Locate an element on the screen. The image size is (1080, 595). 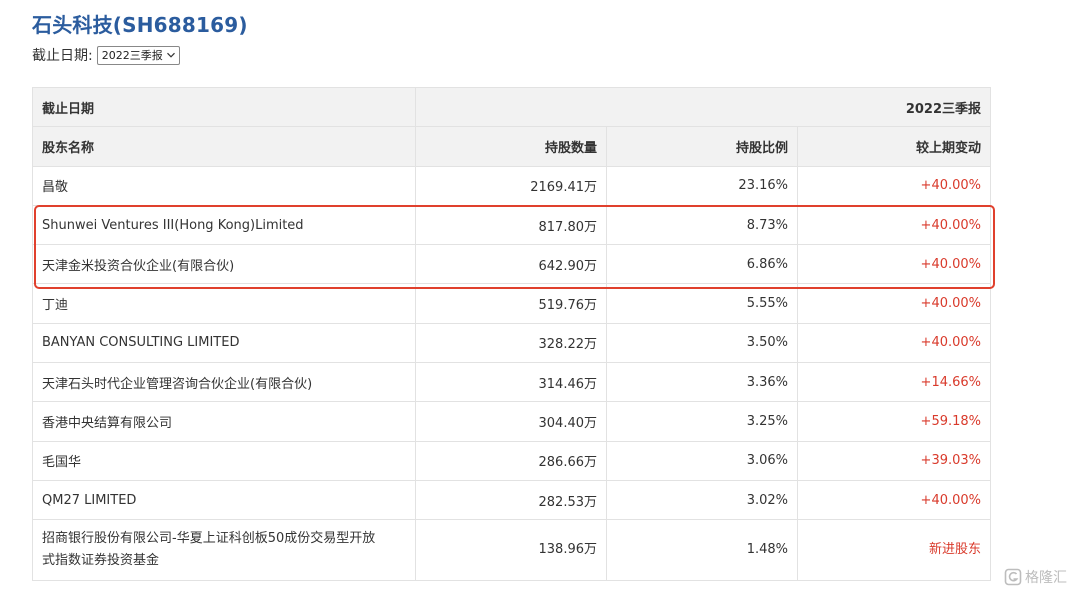
shareholder-name: 毛国华 is located at coordinates (224, 460).